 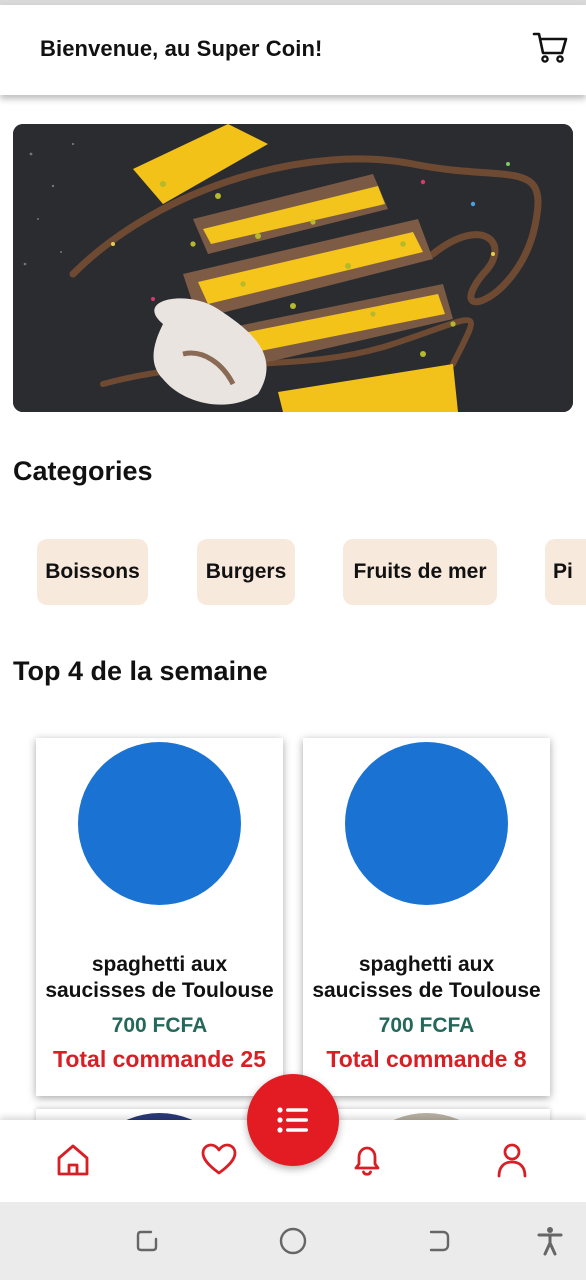 I want to click on categories-heading: Categories, so click(x=83, y=471).